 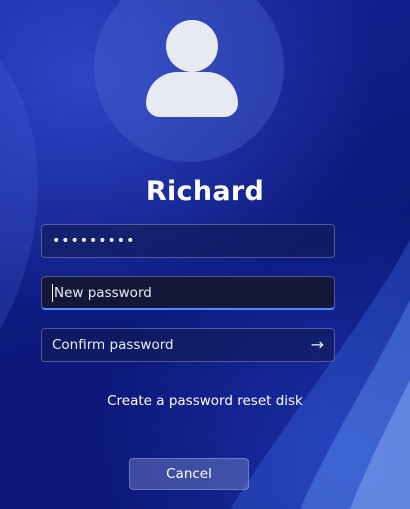 What do you see at coordinates (189, 474) in the screenshot?
I see `cancel-button: Cancel` at bounding box center [189, 474].